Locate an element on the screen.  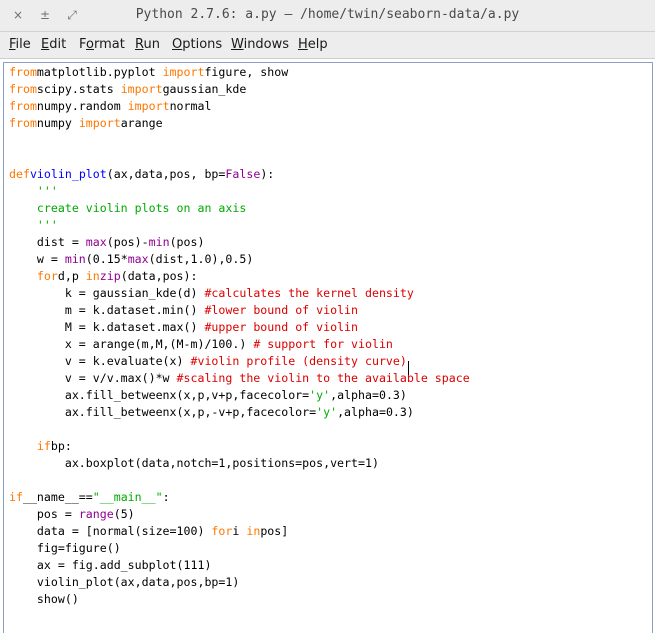
code-line: pos = range(5) is located at coordinates (239, 514).